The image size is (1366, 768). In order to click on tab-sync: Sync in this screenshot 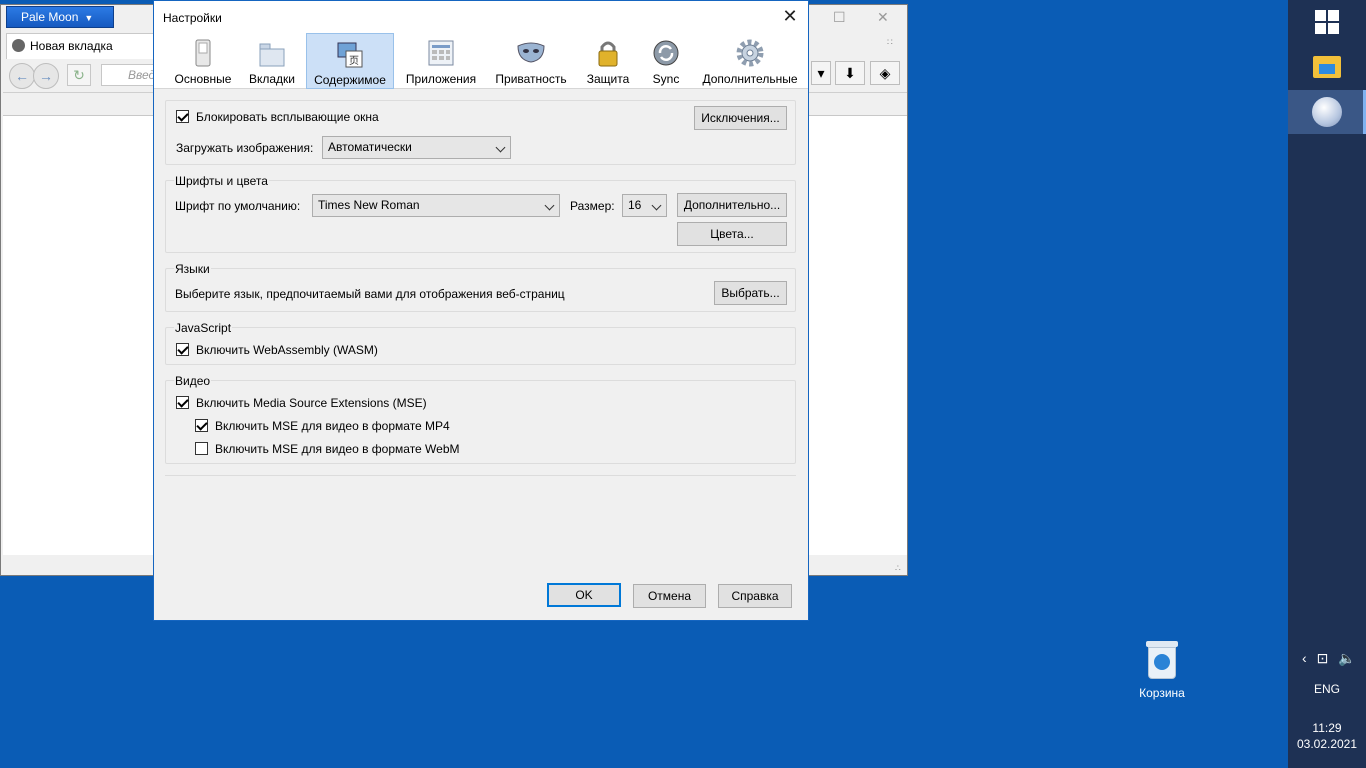, I will do `click(666, 61)`.